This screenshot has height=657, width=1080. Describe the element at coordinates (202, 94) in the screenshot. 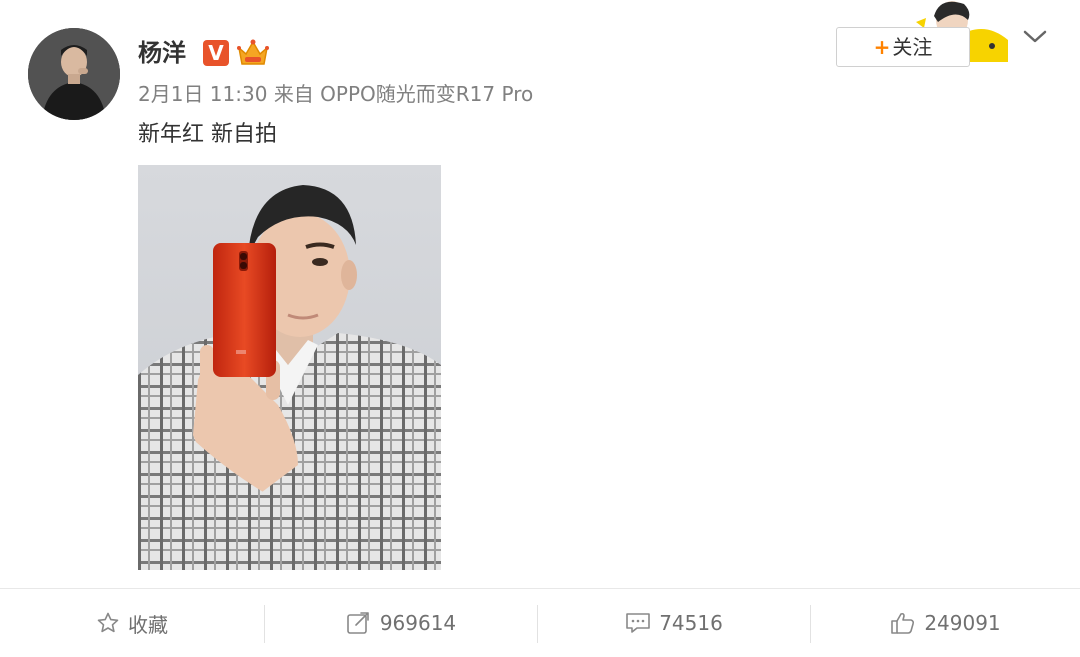

I see `post-date: 2月1日 11:30` at that location.